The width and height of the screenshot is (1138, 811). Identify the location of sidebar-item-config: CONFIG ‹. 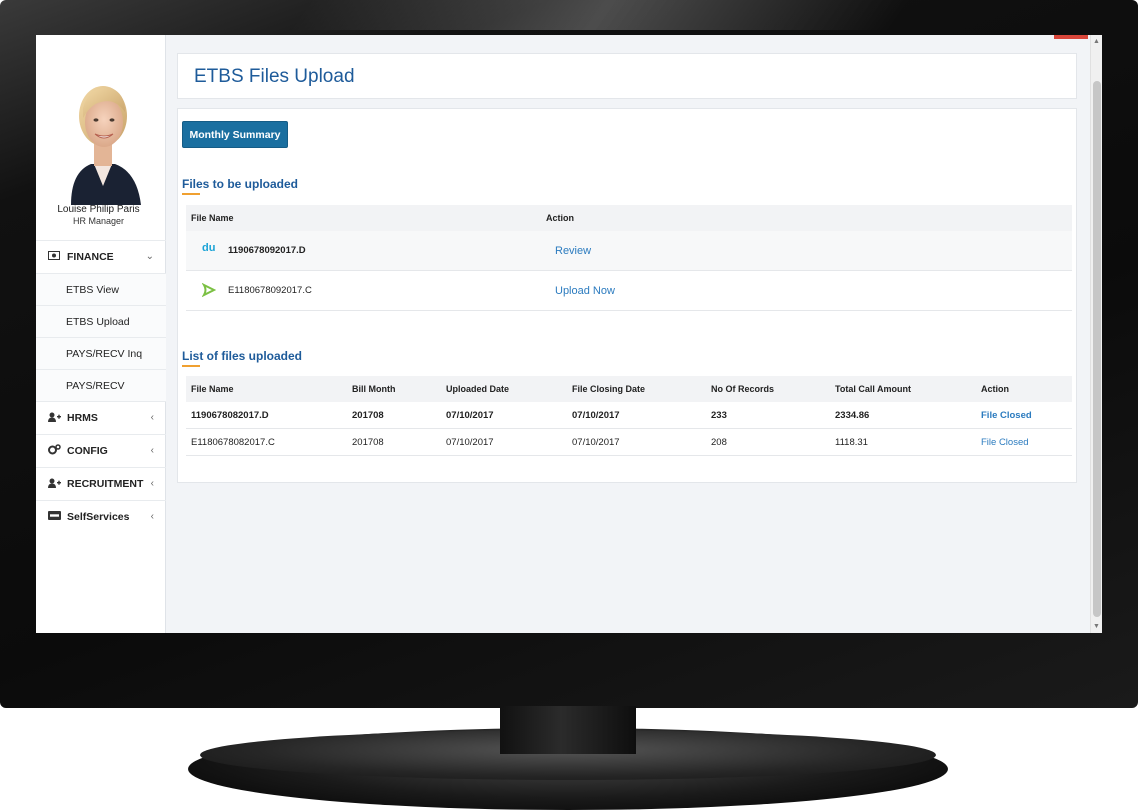
(101, 450).